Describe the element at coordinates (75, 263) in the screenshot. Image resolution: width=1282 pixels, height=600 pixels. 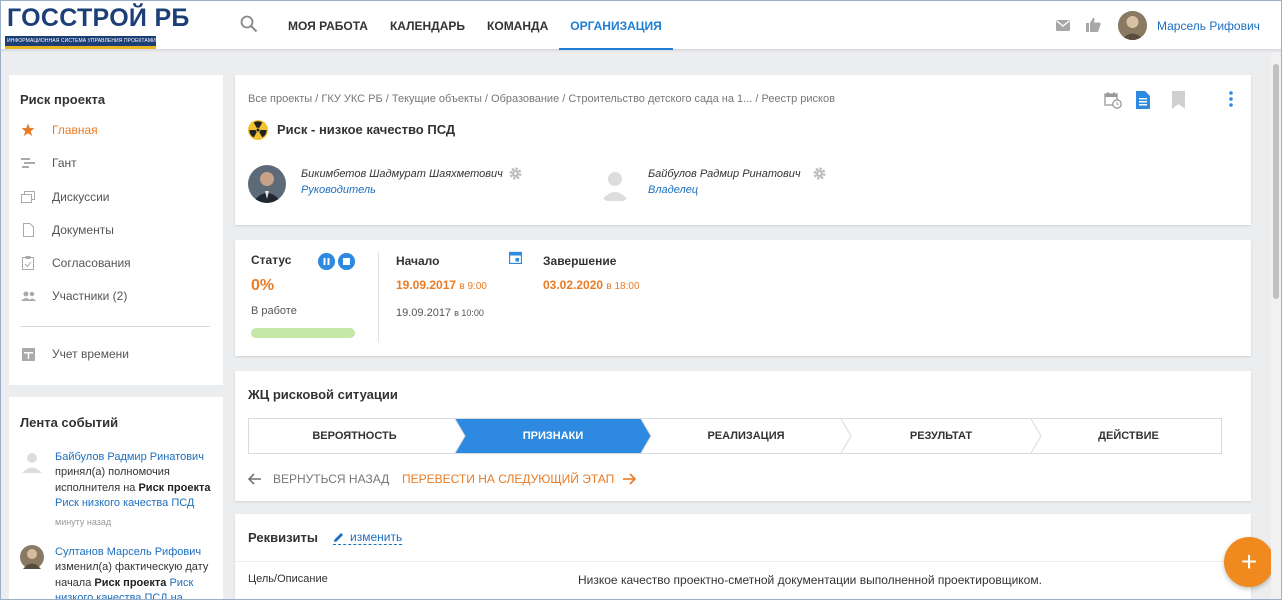
I see `sidebar-item-approvals: Согласования` at that location.